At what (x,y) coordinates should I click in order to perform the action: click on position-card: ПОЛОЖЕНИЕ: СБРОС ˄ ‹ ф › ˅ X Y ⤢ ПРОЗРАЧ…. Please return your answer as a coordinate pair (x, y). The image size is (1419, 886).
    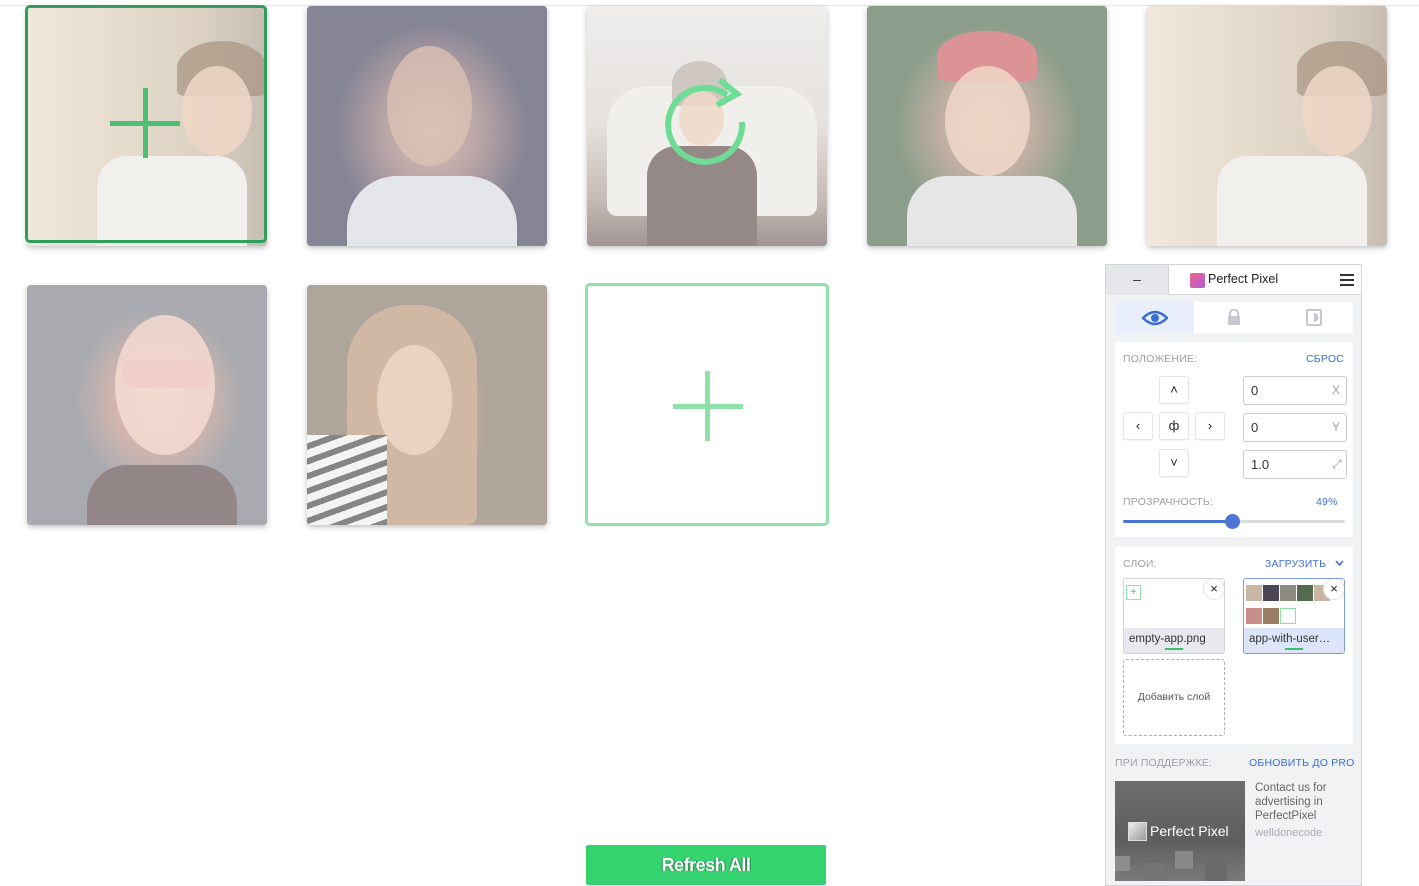
    Looking at the image, I should click on (1234, 439).